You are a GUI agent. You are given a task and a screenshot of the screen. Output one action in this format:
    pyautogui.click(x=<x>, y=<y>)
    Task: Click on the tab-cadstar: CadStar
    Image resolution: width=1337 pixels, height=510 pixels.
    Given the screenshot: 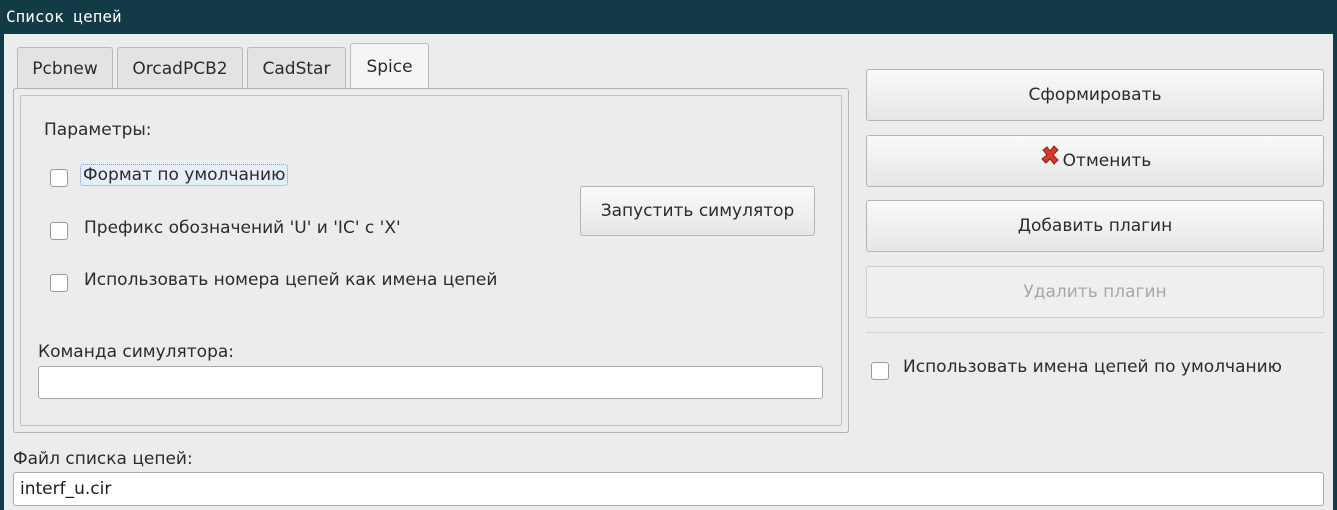 What is the action you would take?
    pyautogui.click(x=296, y=68)
    